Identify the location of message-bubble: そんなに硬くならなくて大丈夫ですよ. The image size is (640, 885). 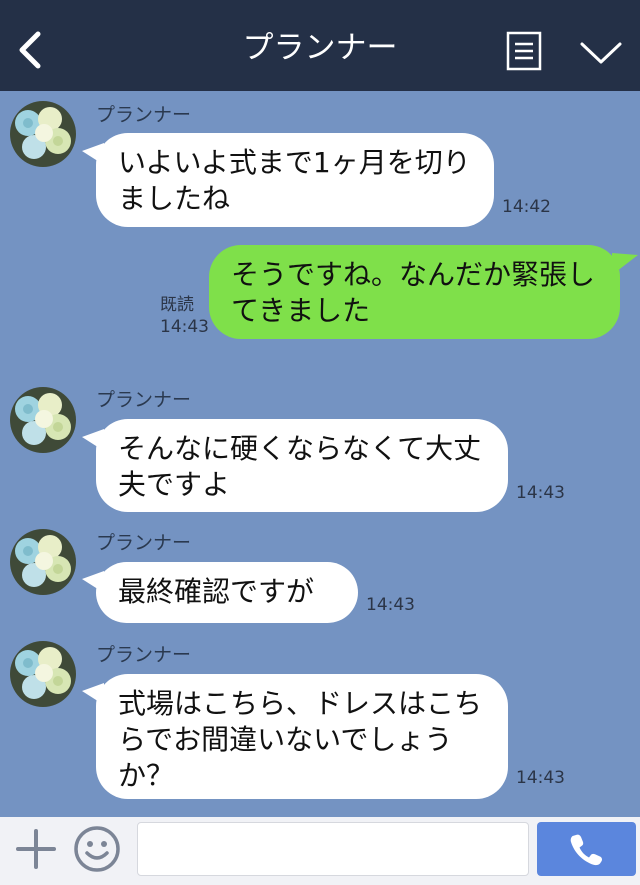
(302, 465).